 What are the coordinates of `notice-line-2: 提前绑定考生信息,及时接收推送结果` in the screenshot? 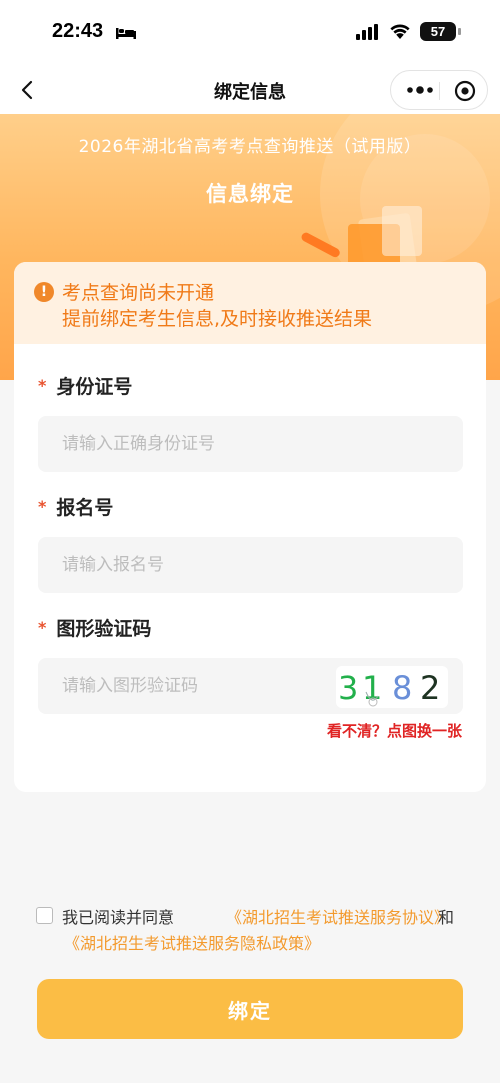 It's located at (217, 319).